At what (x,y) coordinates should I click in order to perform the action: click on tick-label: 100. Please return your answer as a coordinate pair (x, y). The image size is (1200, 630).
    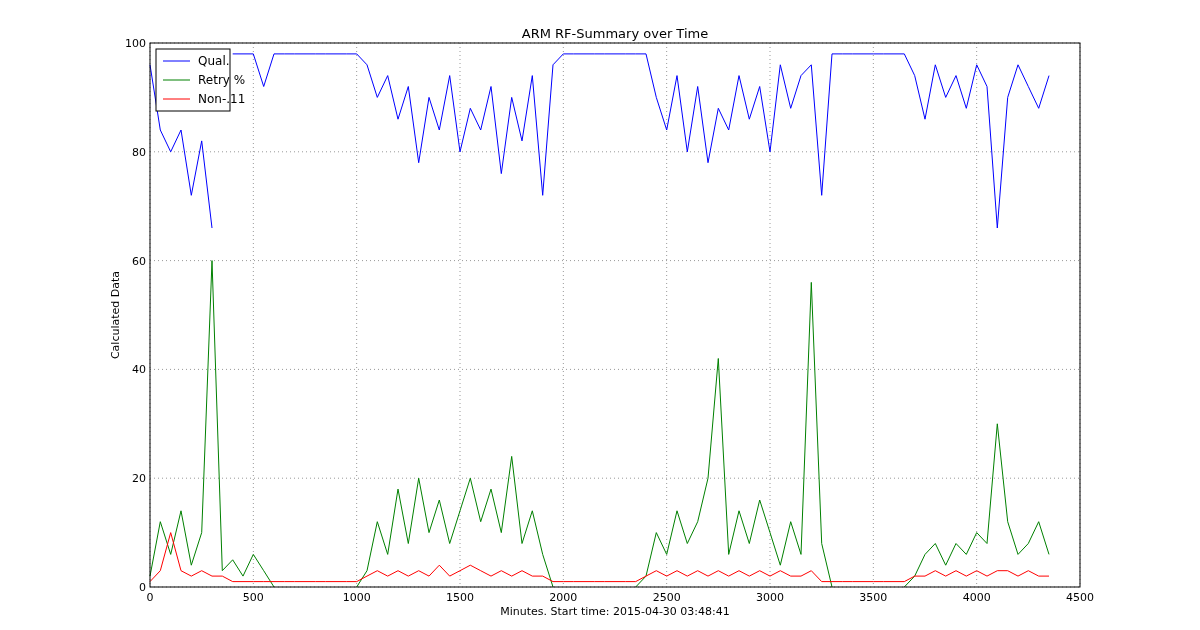
    Looking at the image, I should click on (135, 43).